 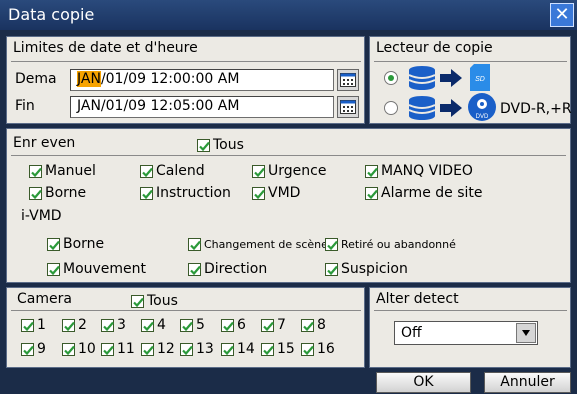 I want to click on ivmd-checkbox-direction: Direction, so click(x=227, y=269).